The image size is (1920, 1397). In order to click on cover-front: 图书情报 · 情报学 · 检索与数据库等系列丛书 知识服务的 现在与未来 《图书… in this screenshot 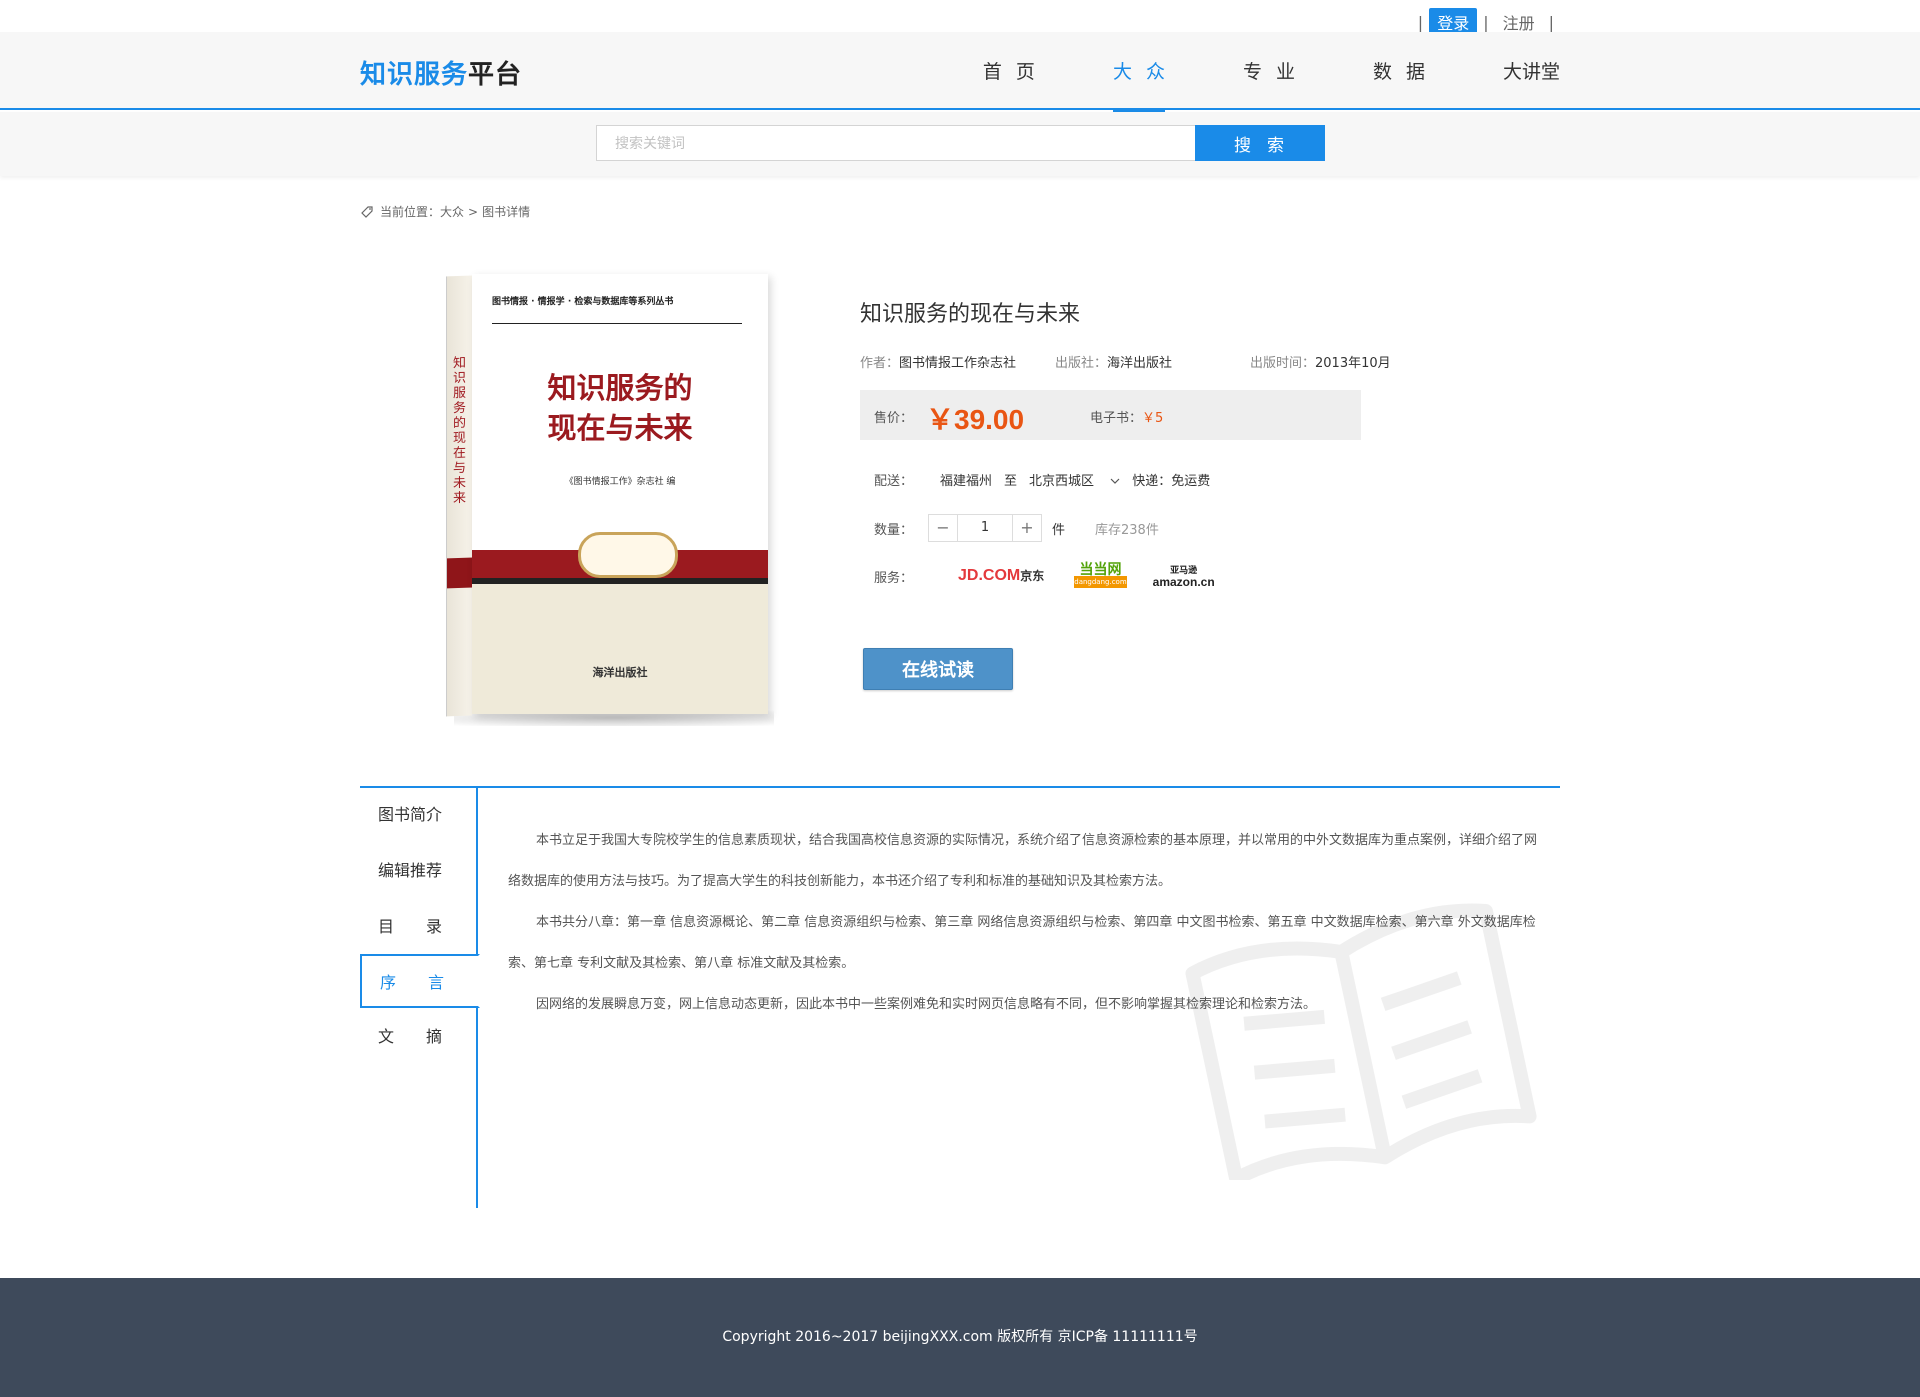, I will do `click(620, 494)`.